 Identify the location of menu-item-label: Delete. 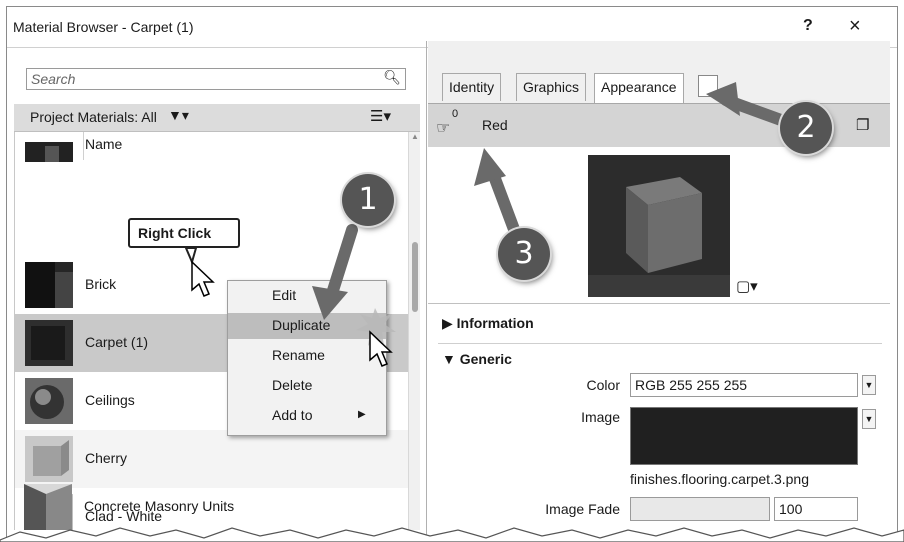
(292, 385).